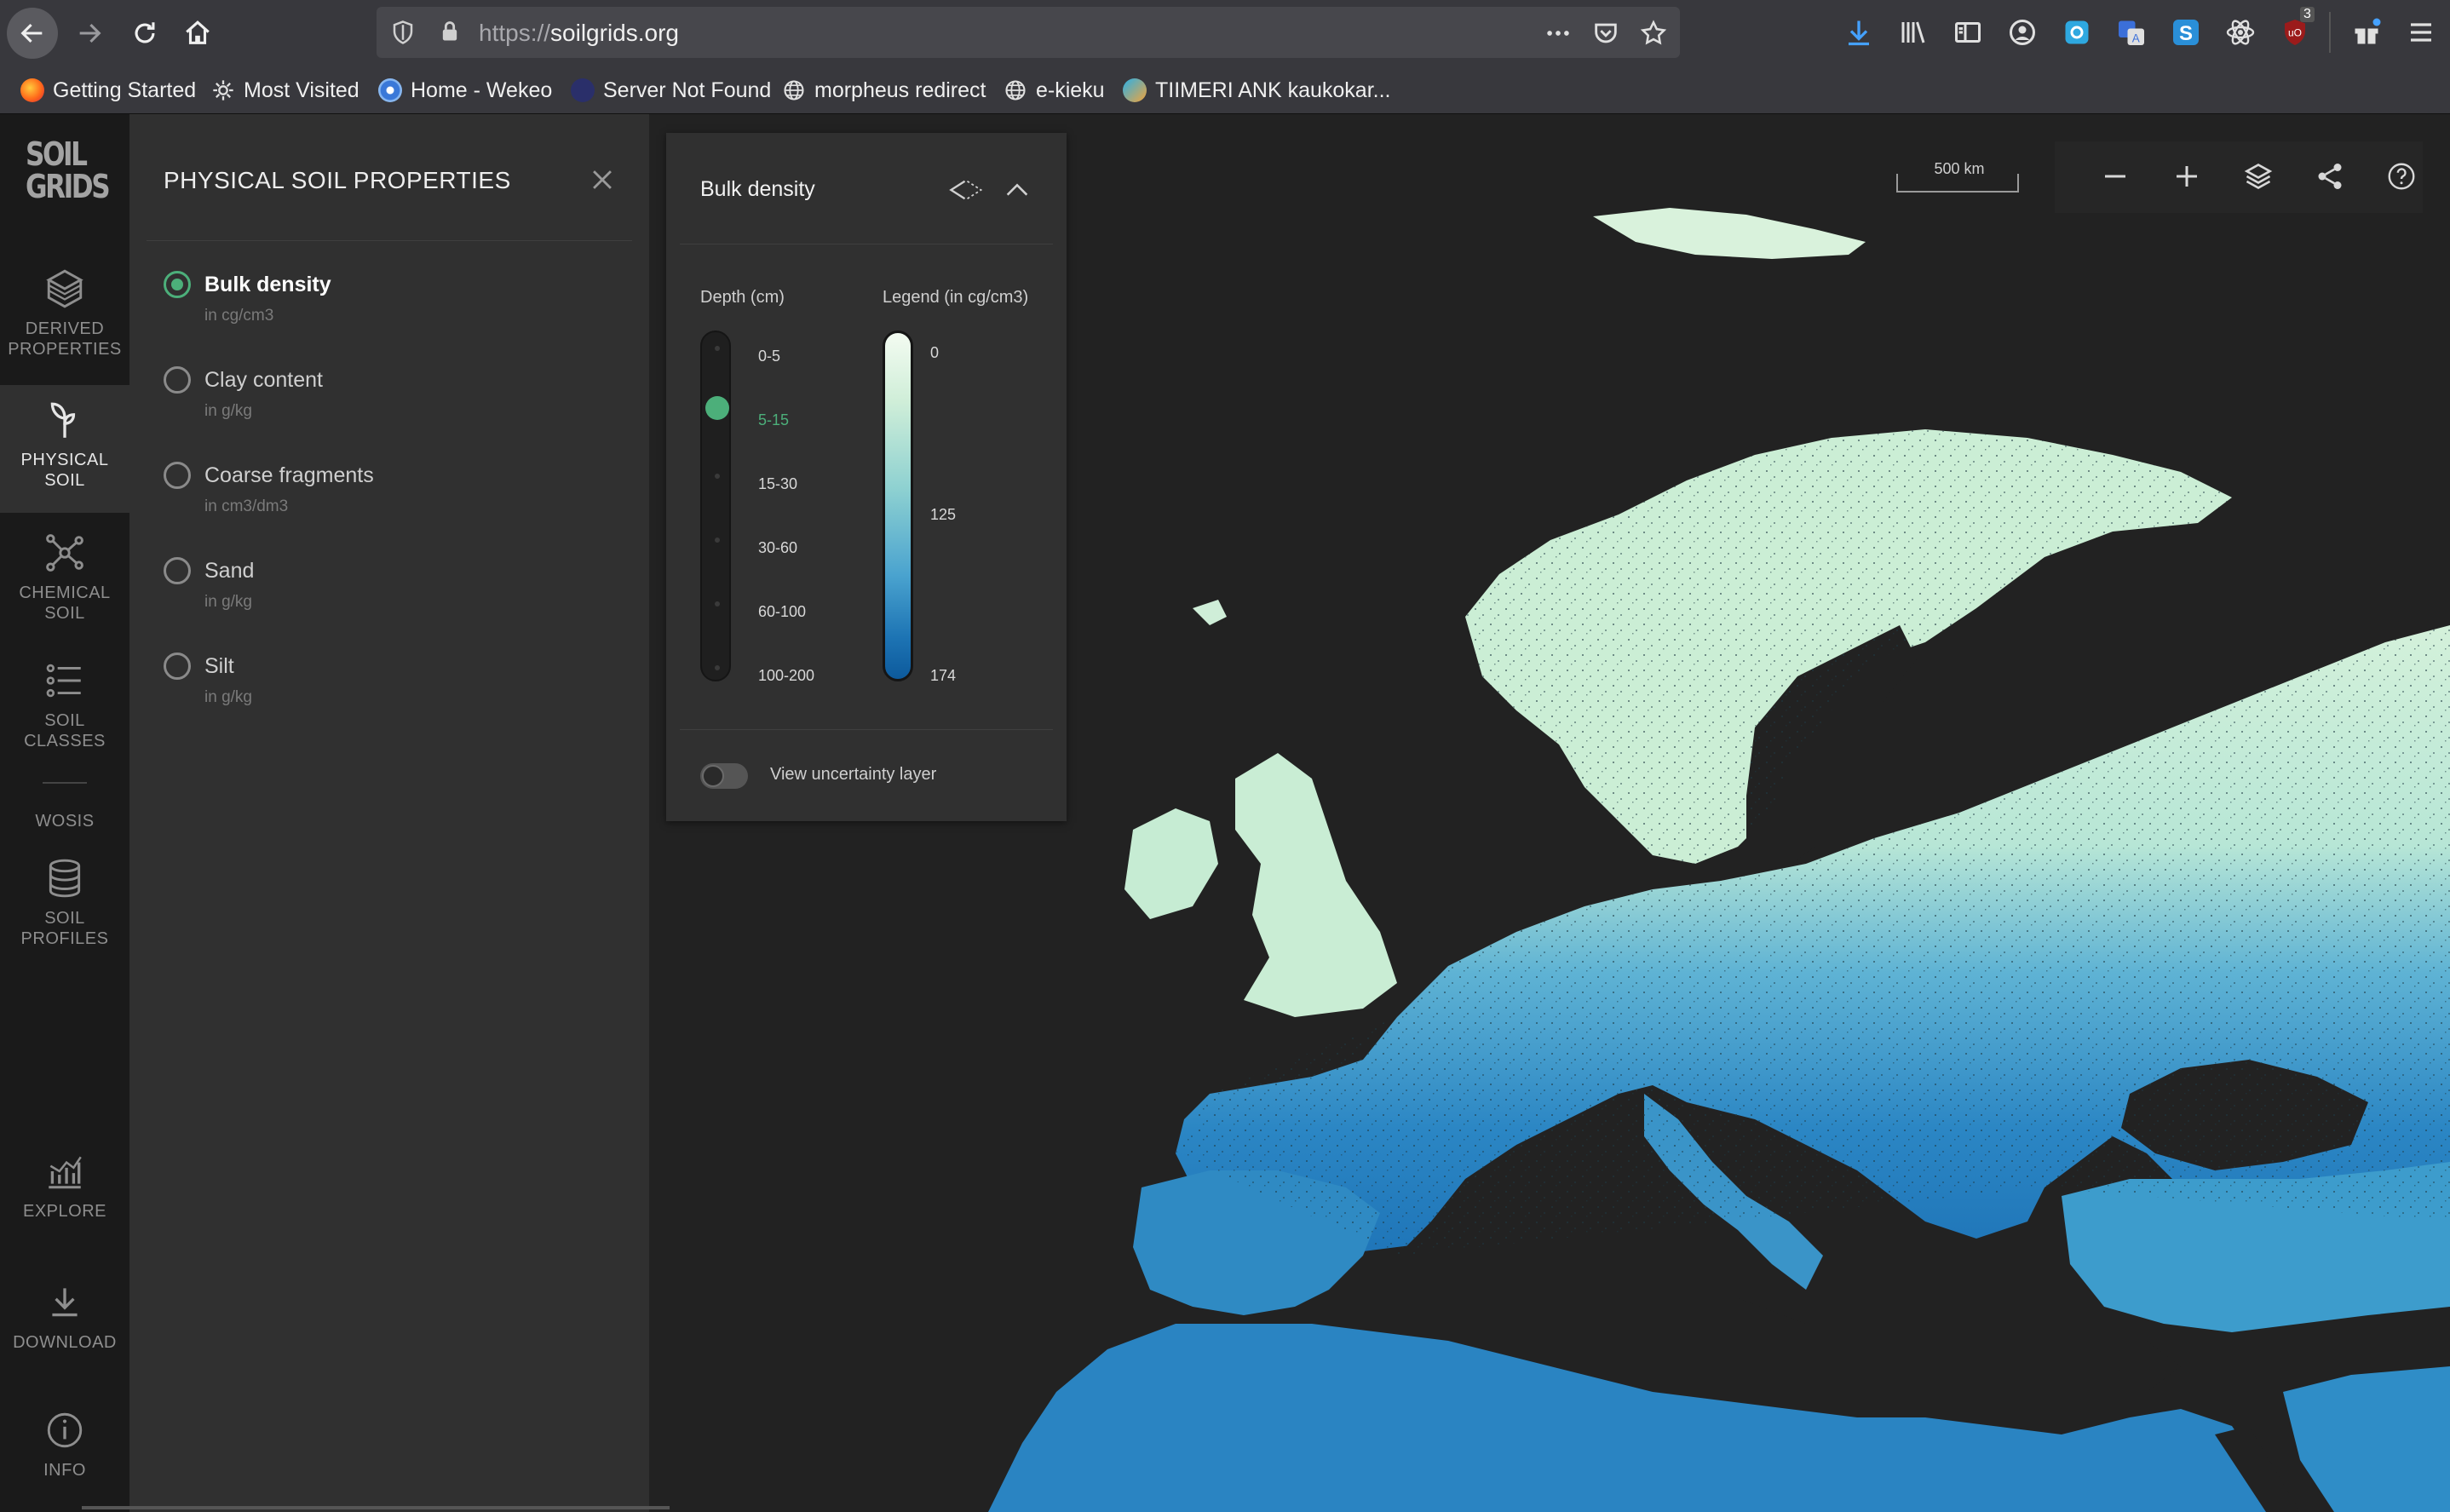 The width and height of the screenshot is (2450, 1512). Describe the element at coordinates (65, 783) in the screenshot. I see `rail-divider` at that location.